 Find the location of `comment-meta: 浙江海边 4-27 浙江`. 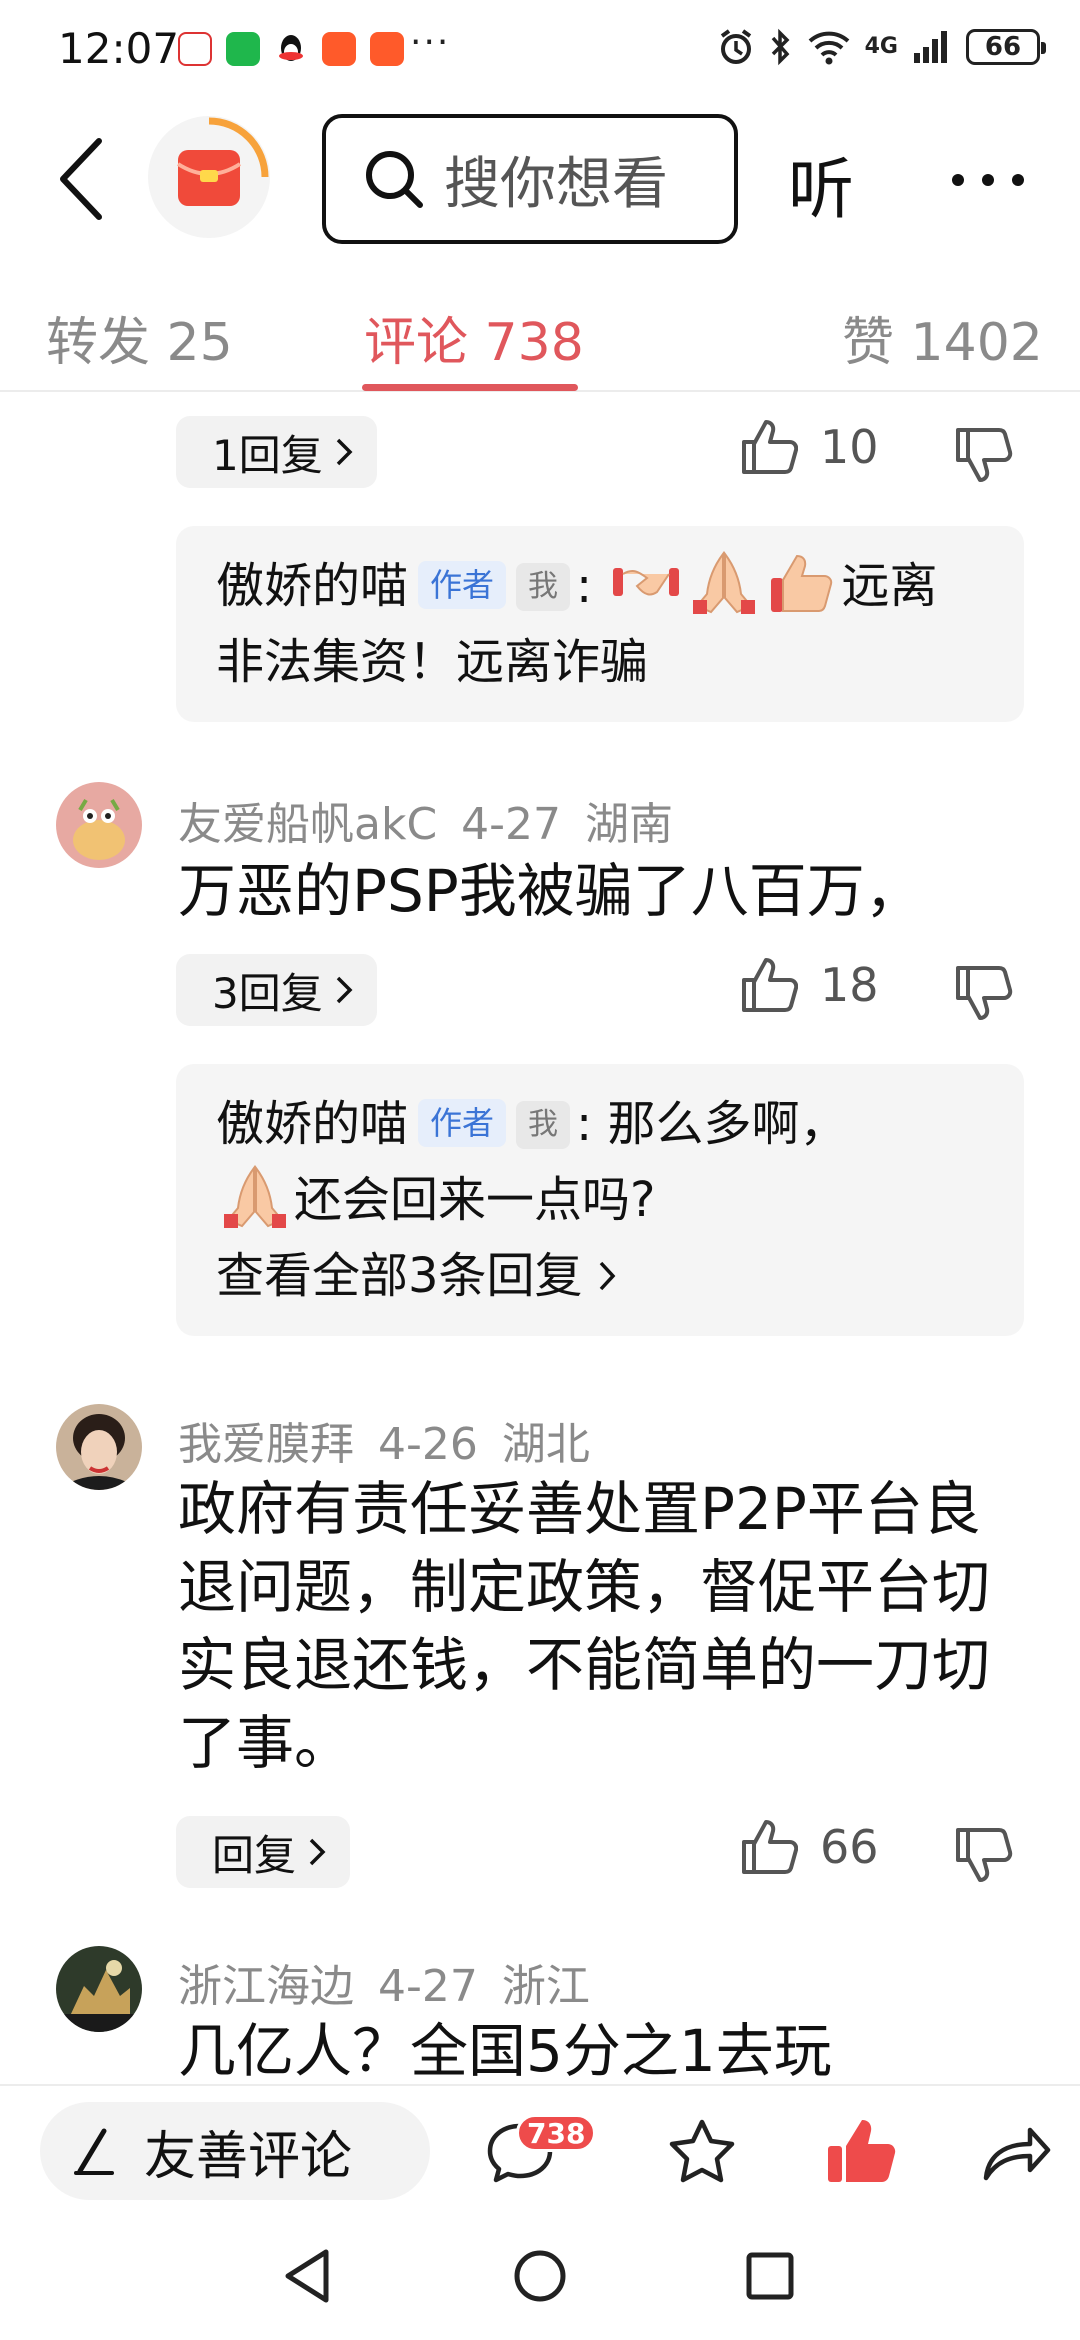

comment-meta: 浙江海边 4-27 浙江 is located at coordinates (396, 1982).